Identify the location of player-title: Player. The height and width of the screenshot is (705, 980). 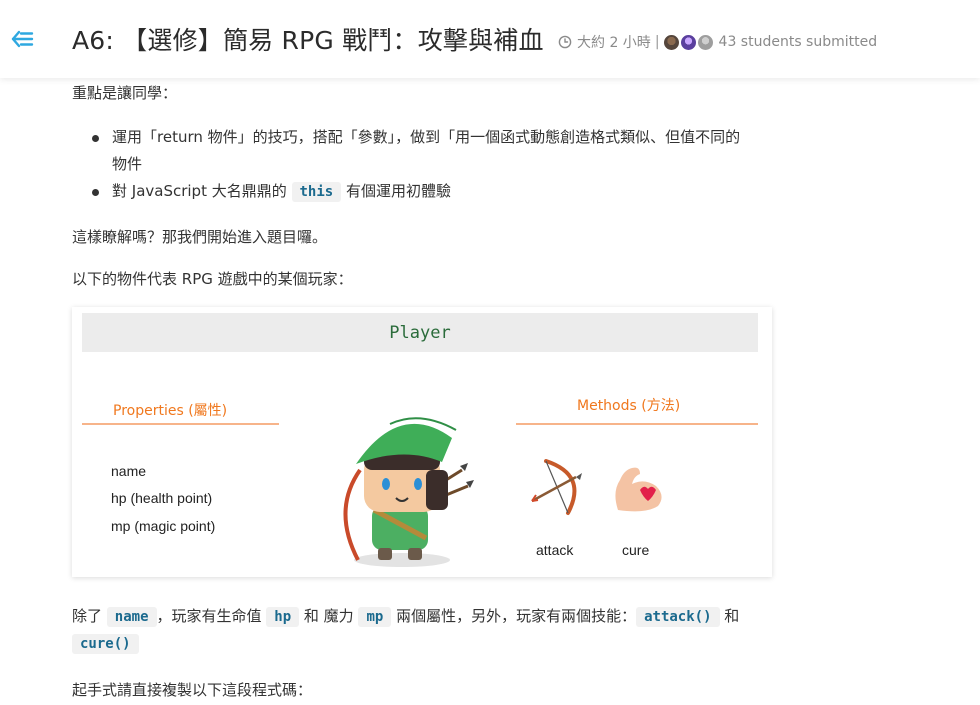
(420, 332).